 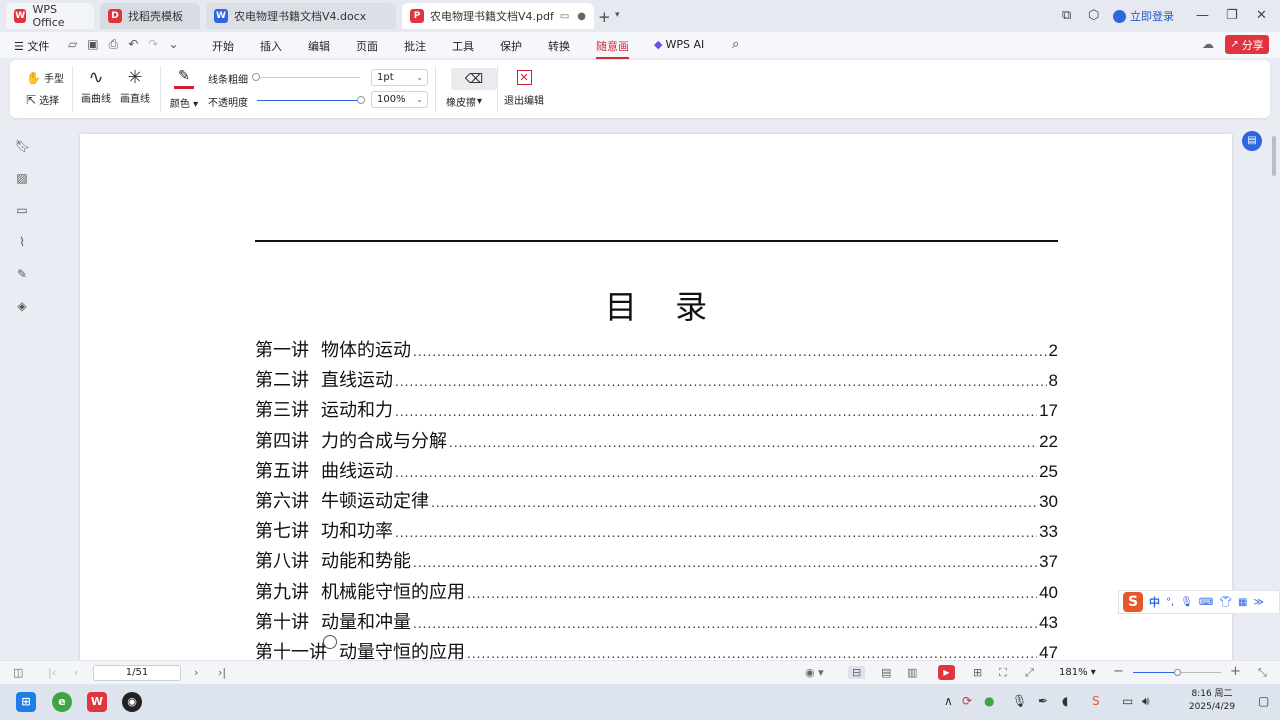 I want to click on tab-convert: 转换, so click(x=559, y=46).